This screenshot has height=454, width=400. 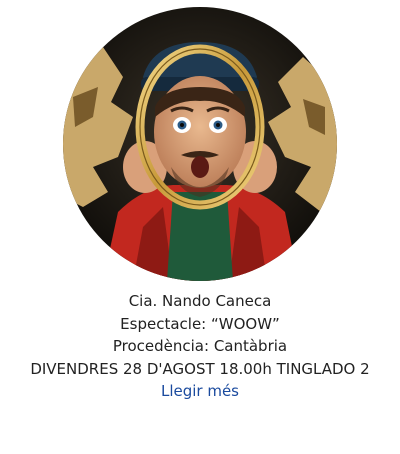 What do you see at coordinates (200, 368) in the screenshot?
I see `schedule-text: DIVENDRES 28 D'AGOST 18.00h TINGLADO 2` at bounding box center [200, 368].